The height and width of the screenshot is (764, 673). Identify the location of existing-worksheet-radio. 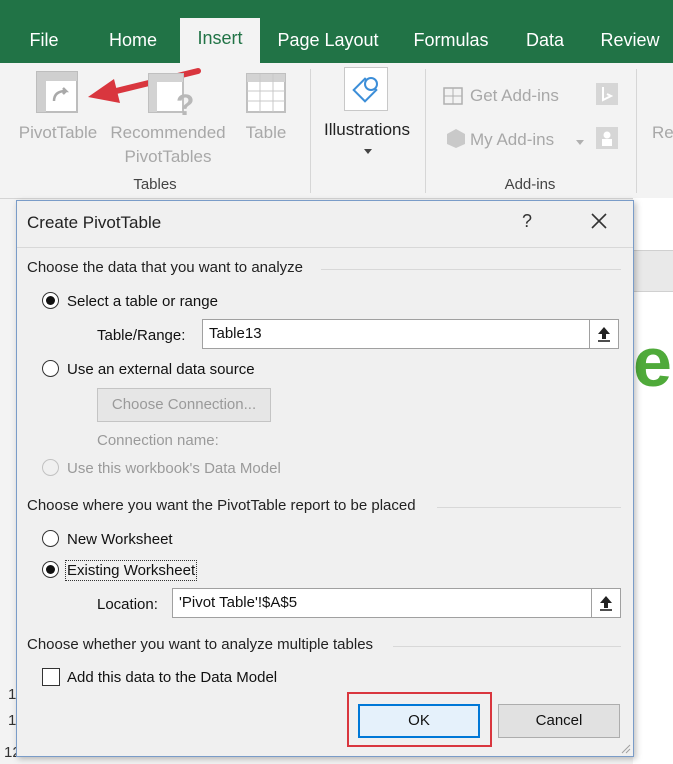
(50, 569).